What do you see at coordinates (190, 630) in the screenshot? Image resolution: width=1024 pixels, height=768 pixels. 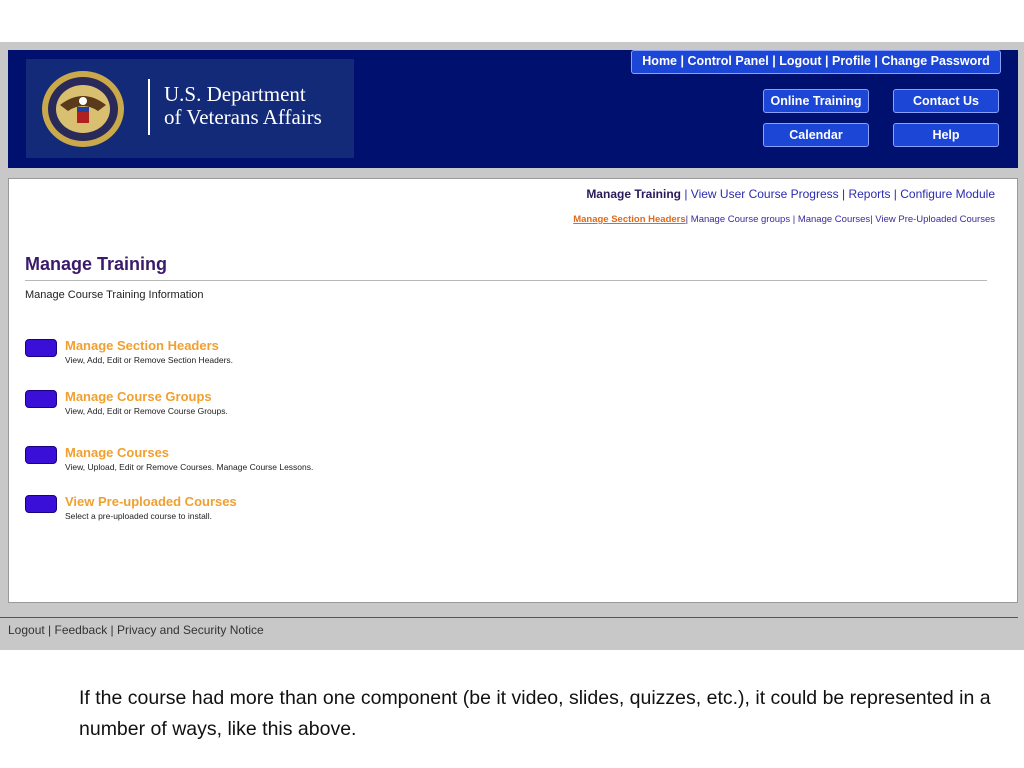 I see `footer-privacy-link: Privacy and Security Notice` at bounding box center [190, 630].